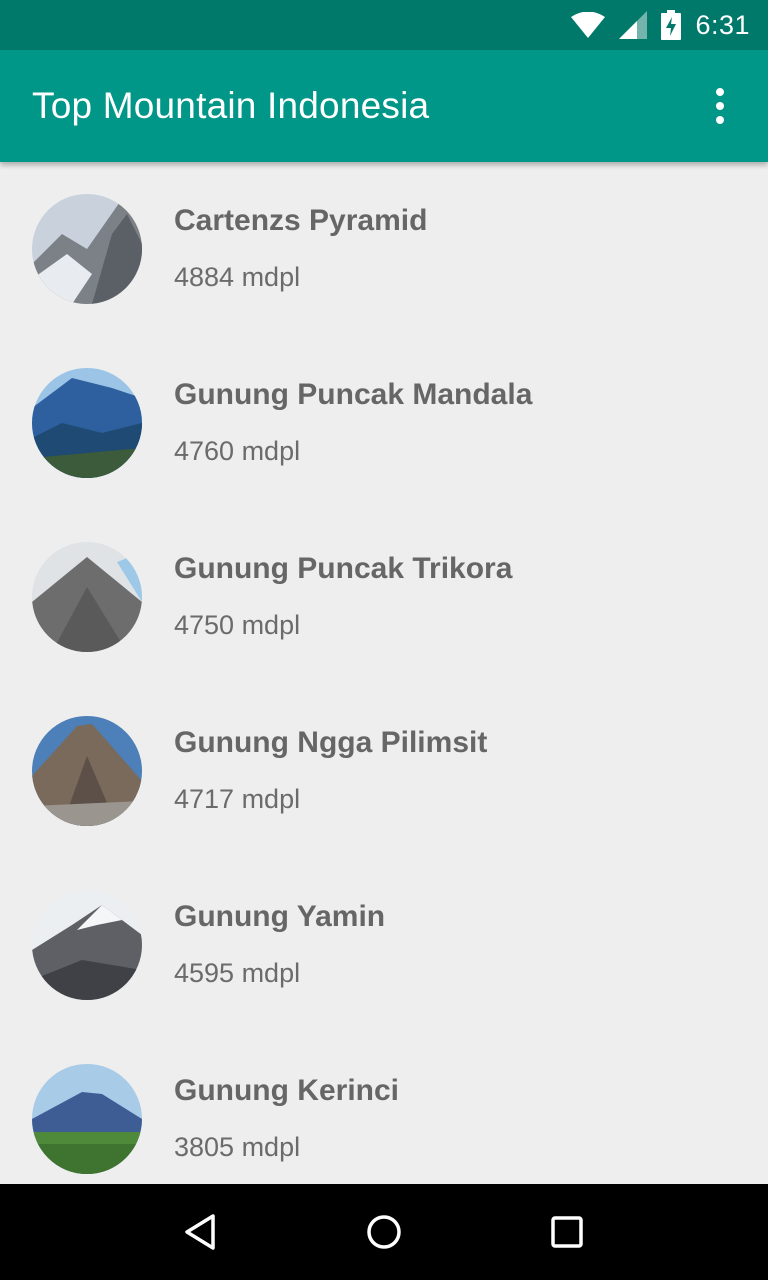  Describe the element at coordinates (567, 1232) in the screenshot. I see `recents-icon` at that location.